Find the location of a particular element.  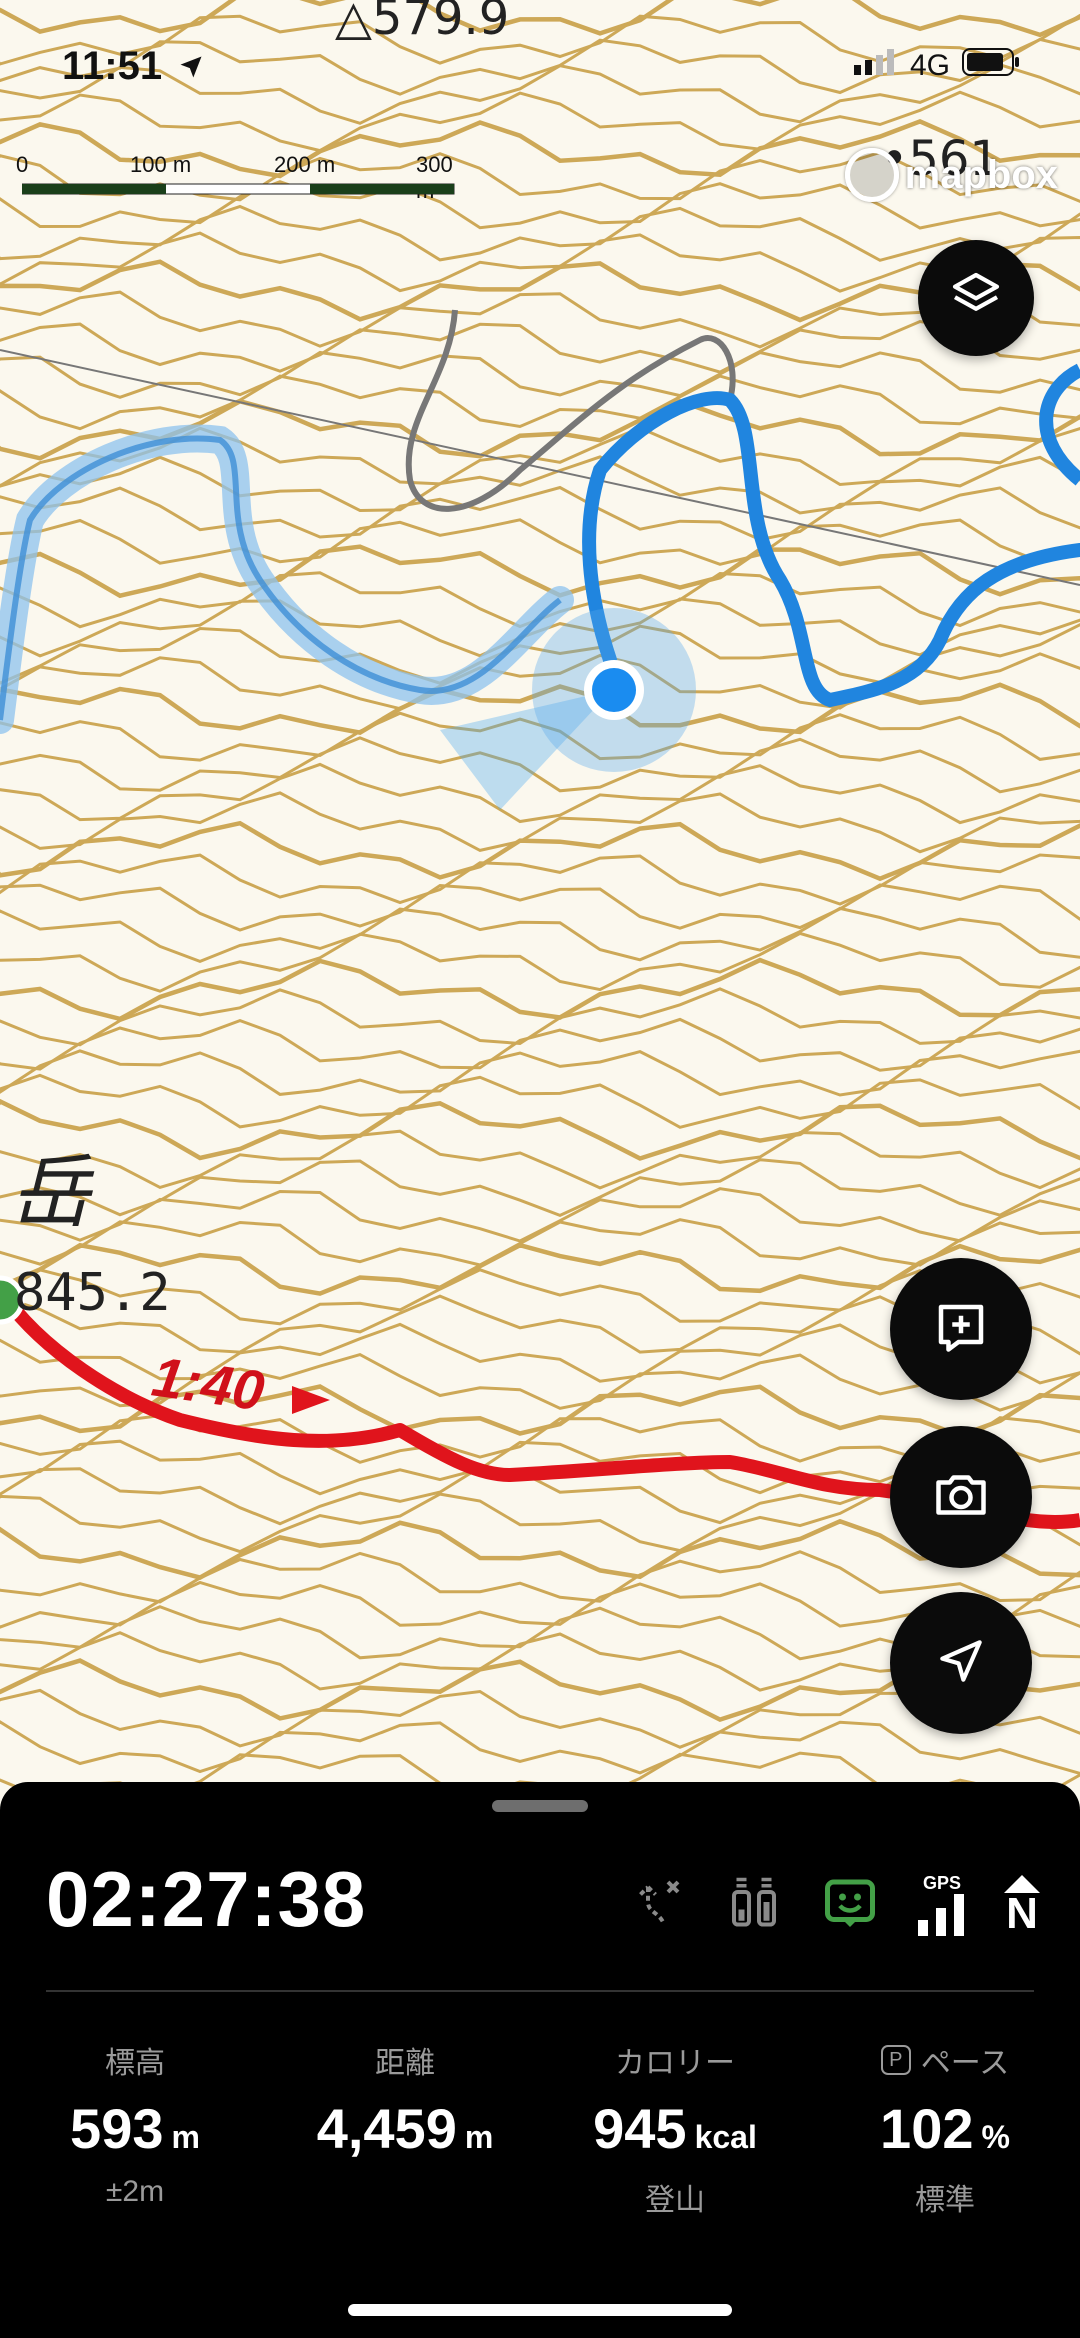

camera-icon is located at coordinates (961, 1497).